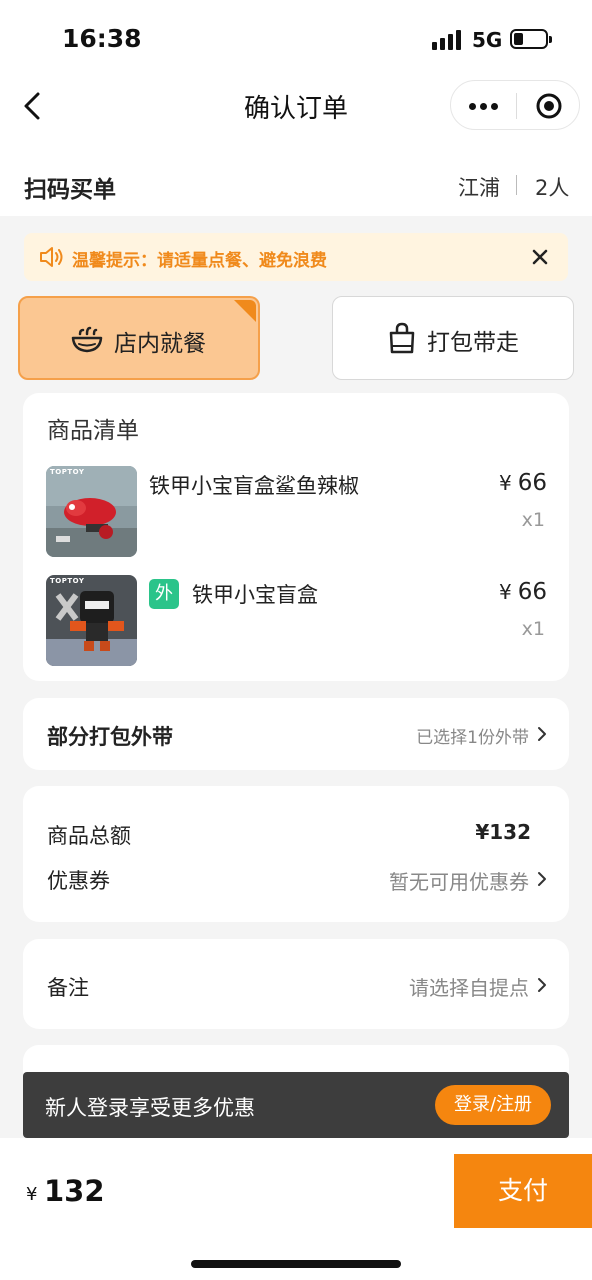 Image resolution: width=592 pixels, height=1280 pixels. What do you see at coordinates (479, 188) in the screenshot?
I see `store-name: 江浦` at bounding box center [479, 188].